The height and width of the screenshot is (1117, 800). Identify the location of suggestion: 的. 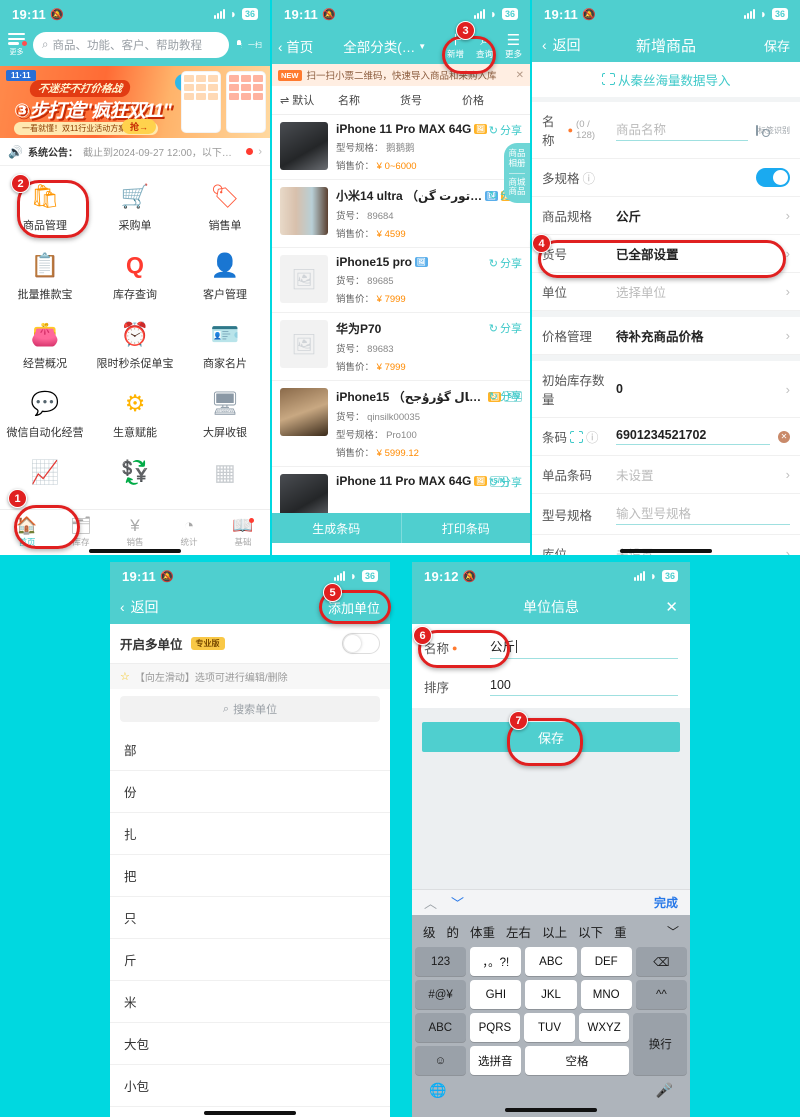
(453, 931).